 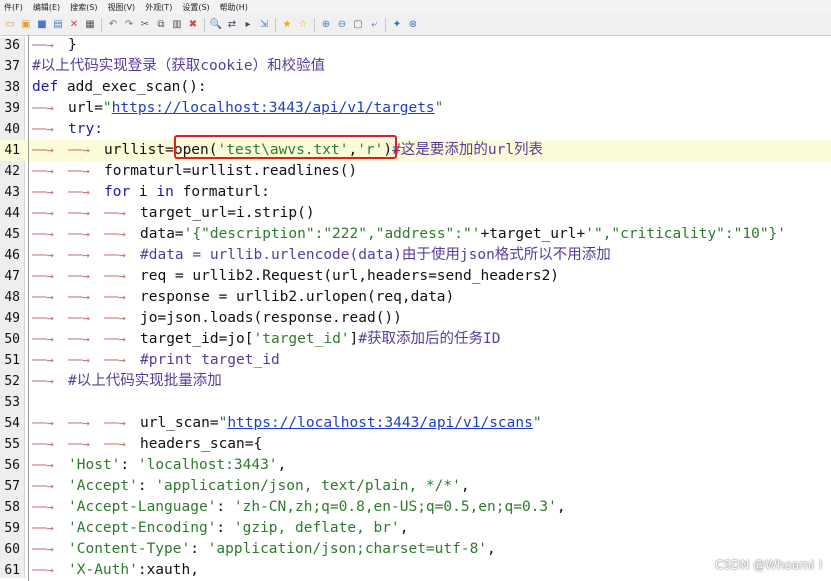 What do you see at coordinates (90, 25) in the screenshot?
I see `print-icon: ▦` at bounding box center [90, 25].